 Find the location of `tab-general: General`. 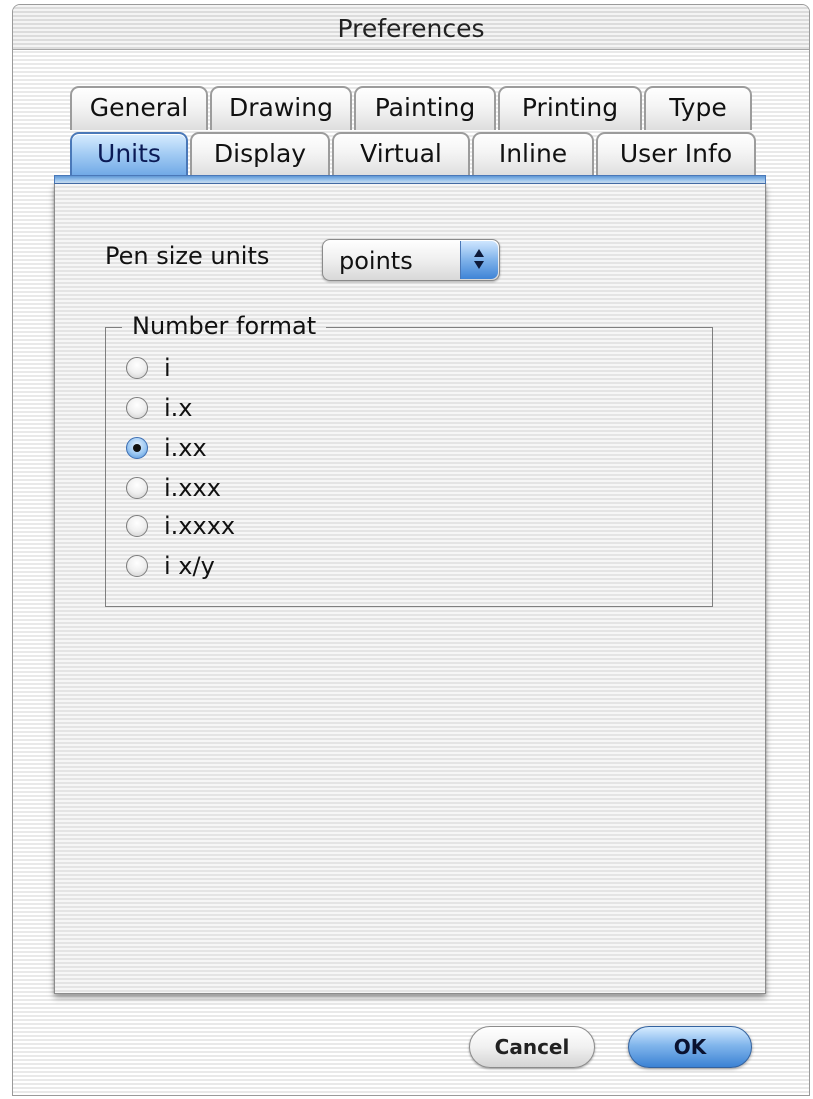

tab-general: General is located at coordinates (139, 108).